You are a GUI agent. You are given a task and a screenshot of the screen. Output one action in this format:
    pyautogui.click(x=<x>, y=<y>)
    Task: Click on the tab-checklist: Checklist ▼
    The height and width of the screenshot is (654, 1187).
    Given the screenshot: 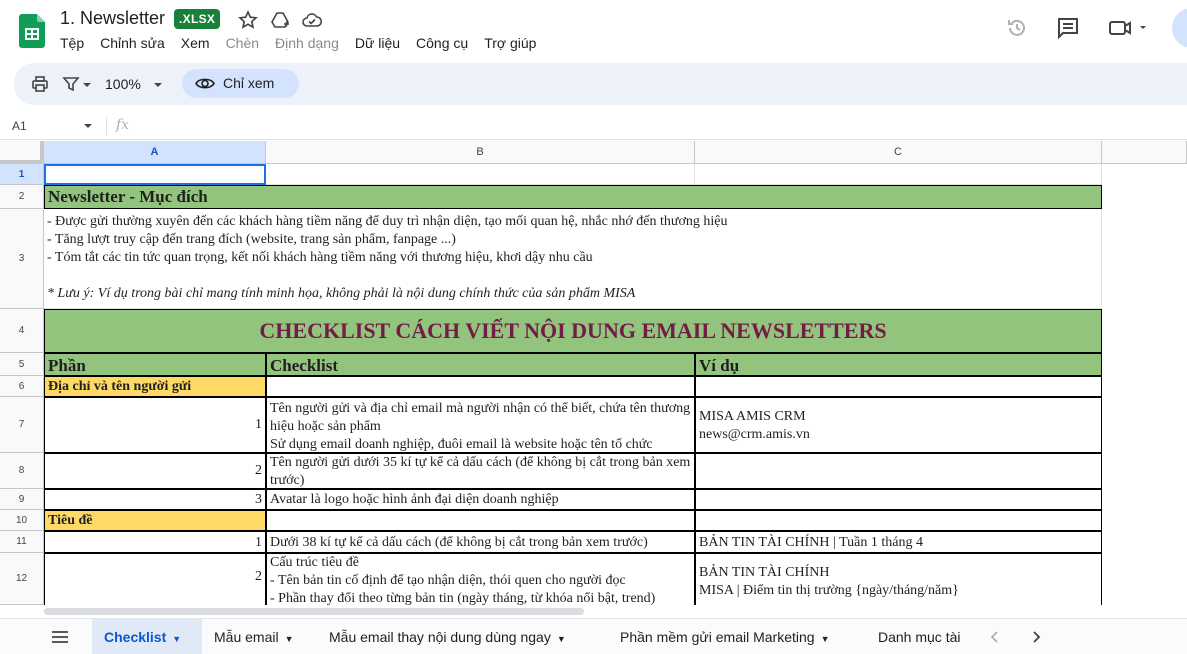 What is the action you would take?
    pyautogui.click(x=147, y=636)
    